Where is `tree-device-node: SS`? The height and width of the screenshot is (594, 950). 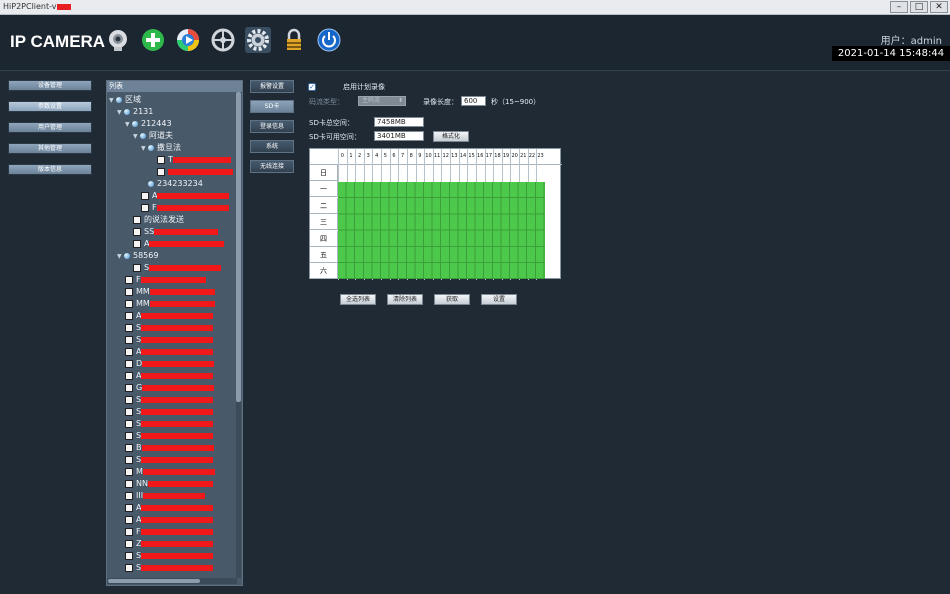 tree-device-node: SS is located at coordinates (176, 232).